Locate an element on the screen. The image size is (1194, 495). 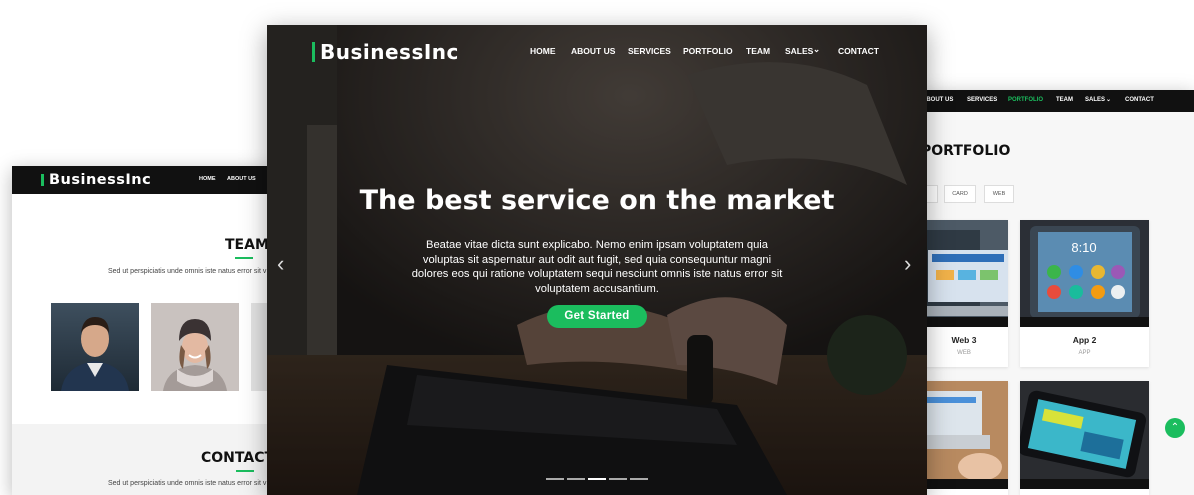
card-title: App 2 is located at coordinates (1084, 340).